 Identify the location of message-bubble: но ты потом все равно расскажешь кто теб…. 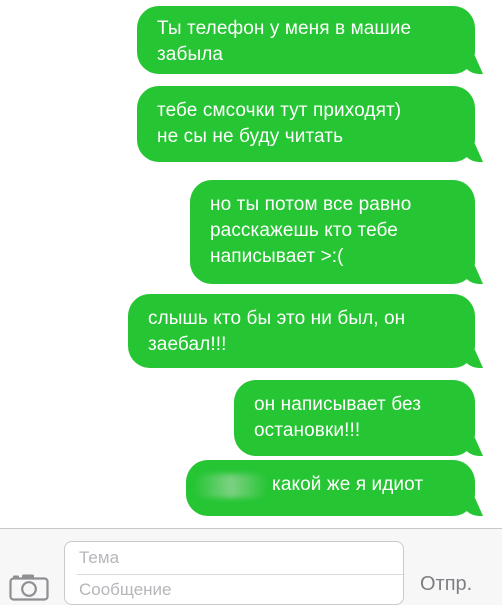
(332, 232).